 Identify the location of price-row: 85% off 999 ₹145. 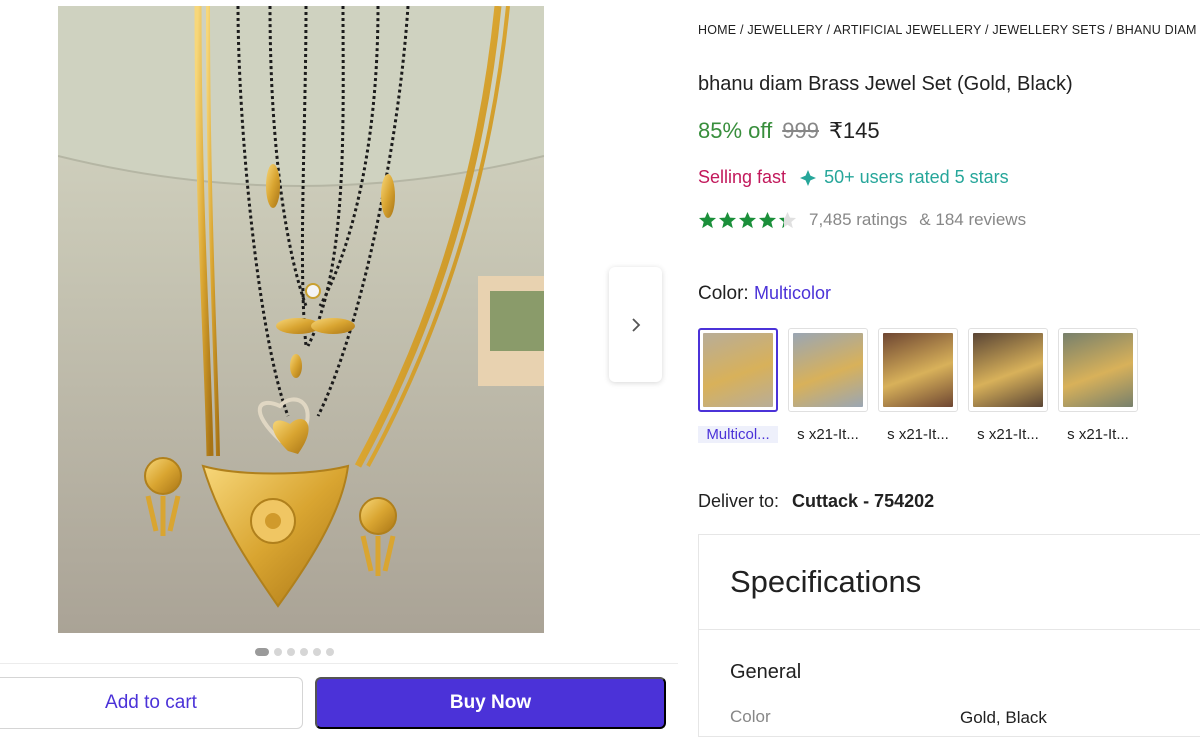
(789, 131).